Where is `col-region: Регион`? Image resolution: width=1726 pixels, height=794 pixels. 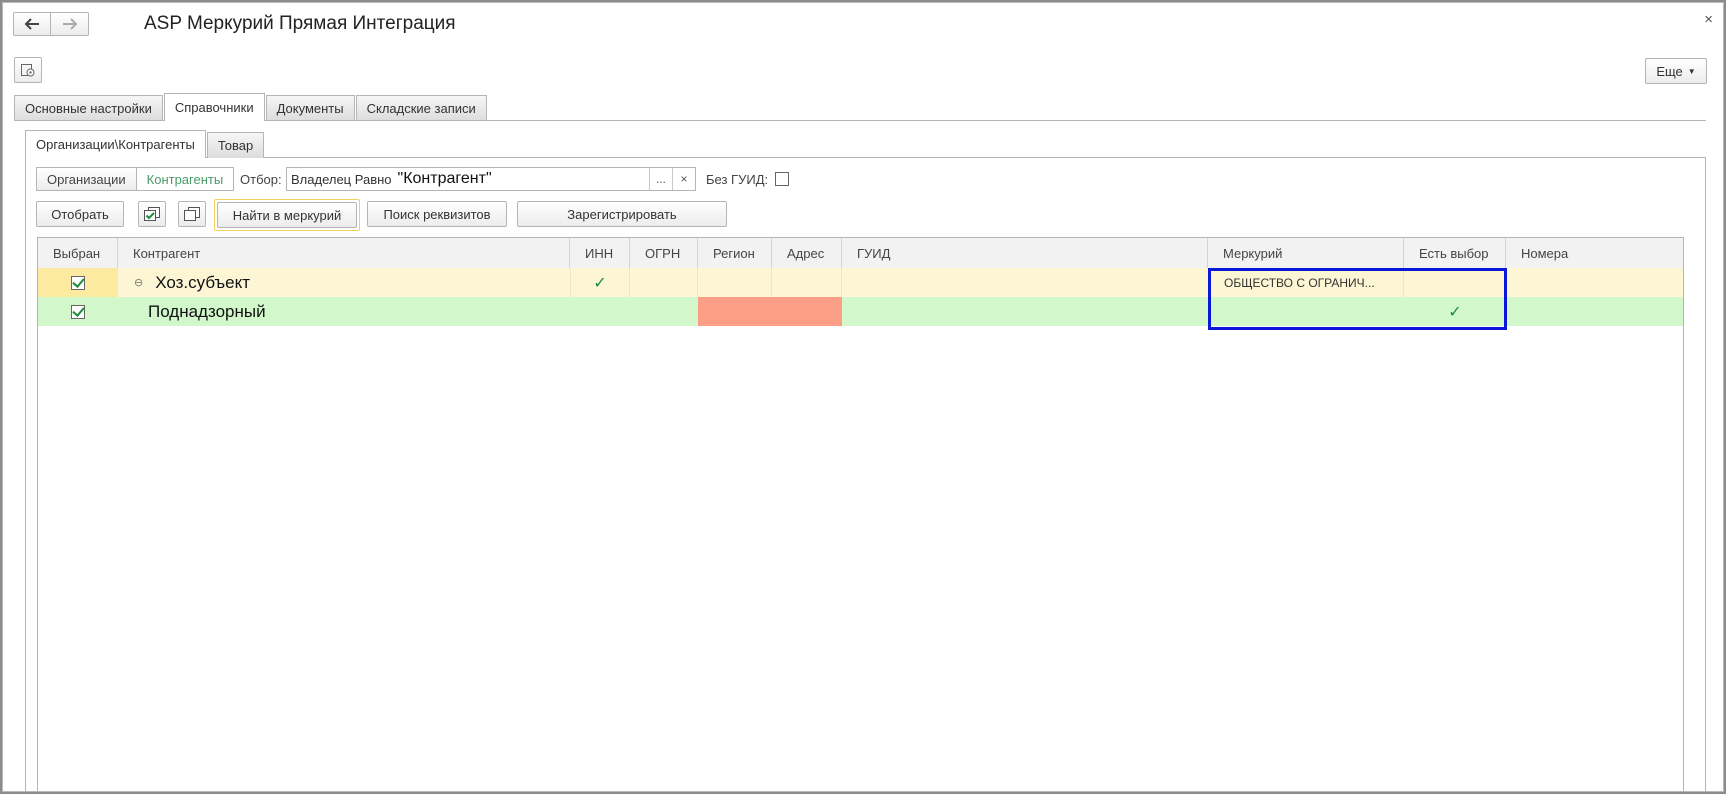
col-region: Регион is located at coordinates (735, 253).